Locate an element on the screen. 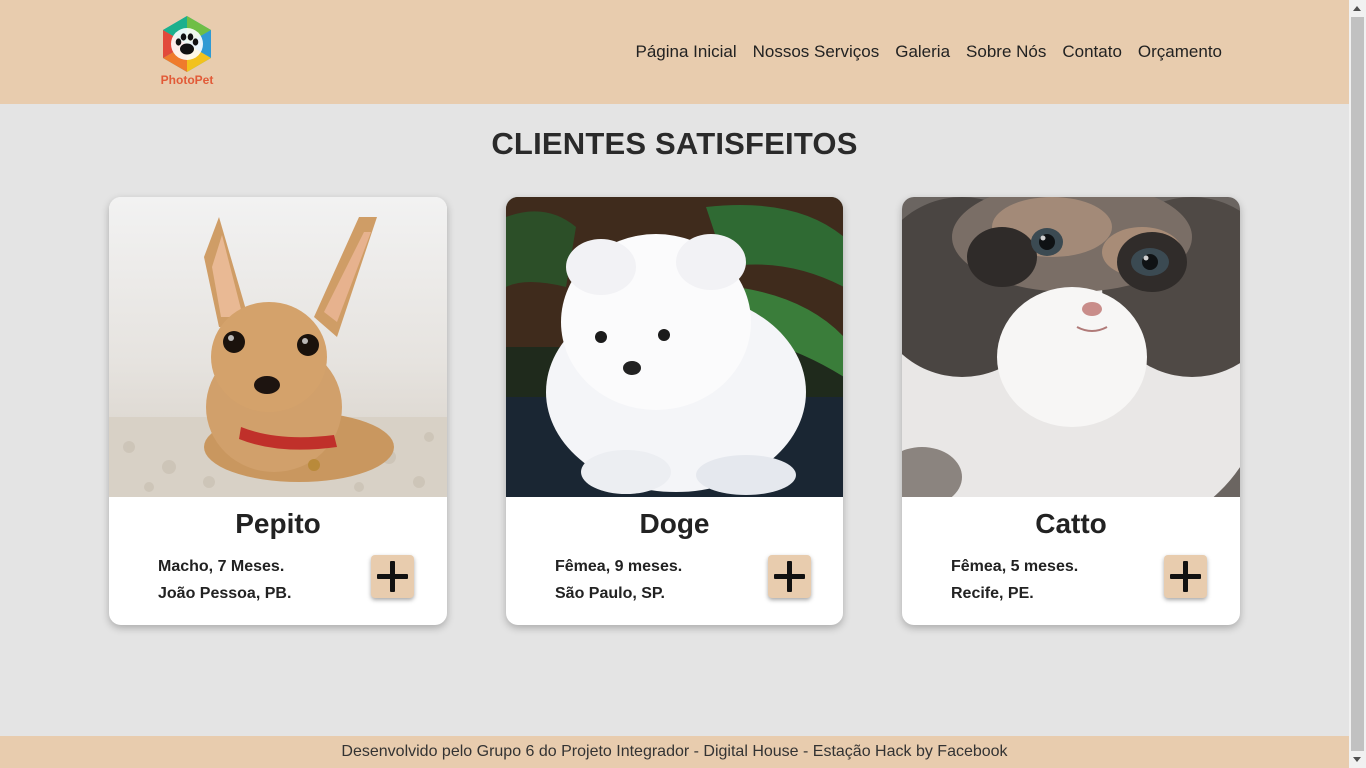  nav-item-pagina-inicial: Página Inicial is located at coordinates (685, 52).